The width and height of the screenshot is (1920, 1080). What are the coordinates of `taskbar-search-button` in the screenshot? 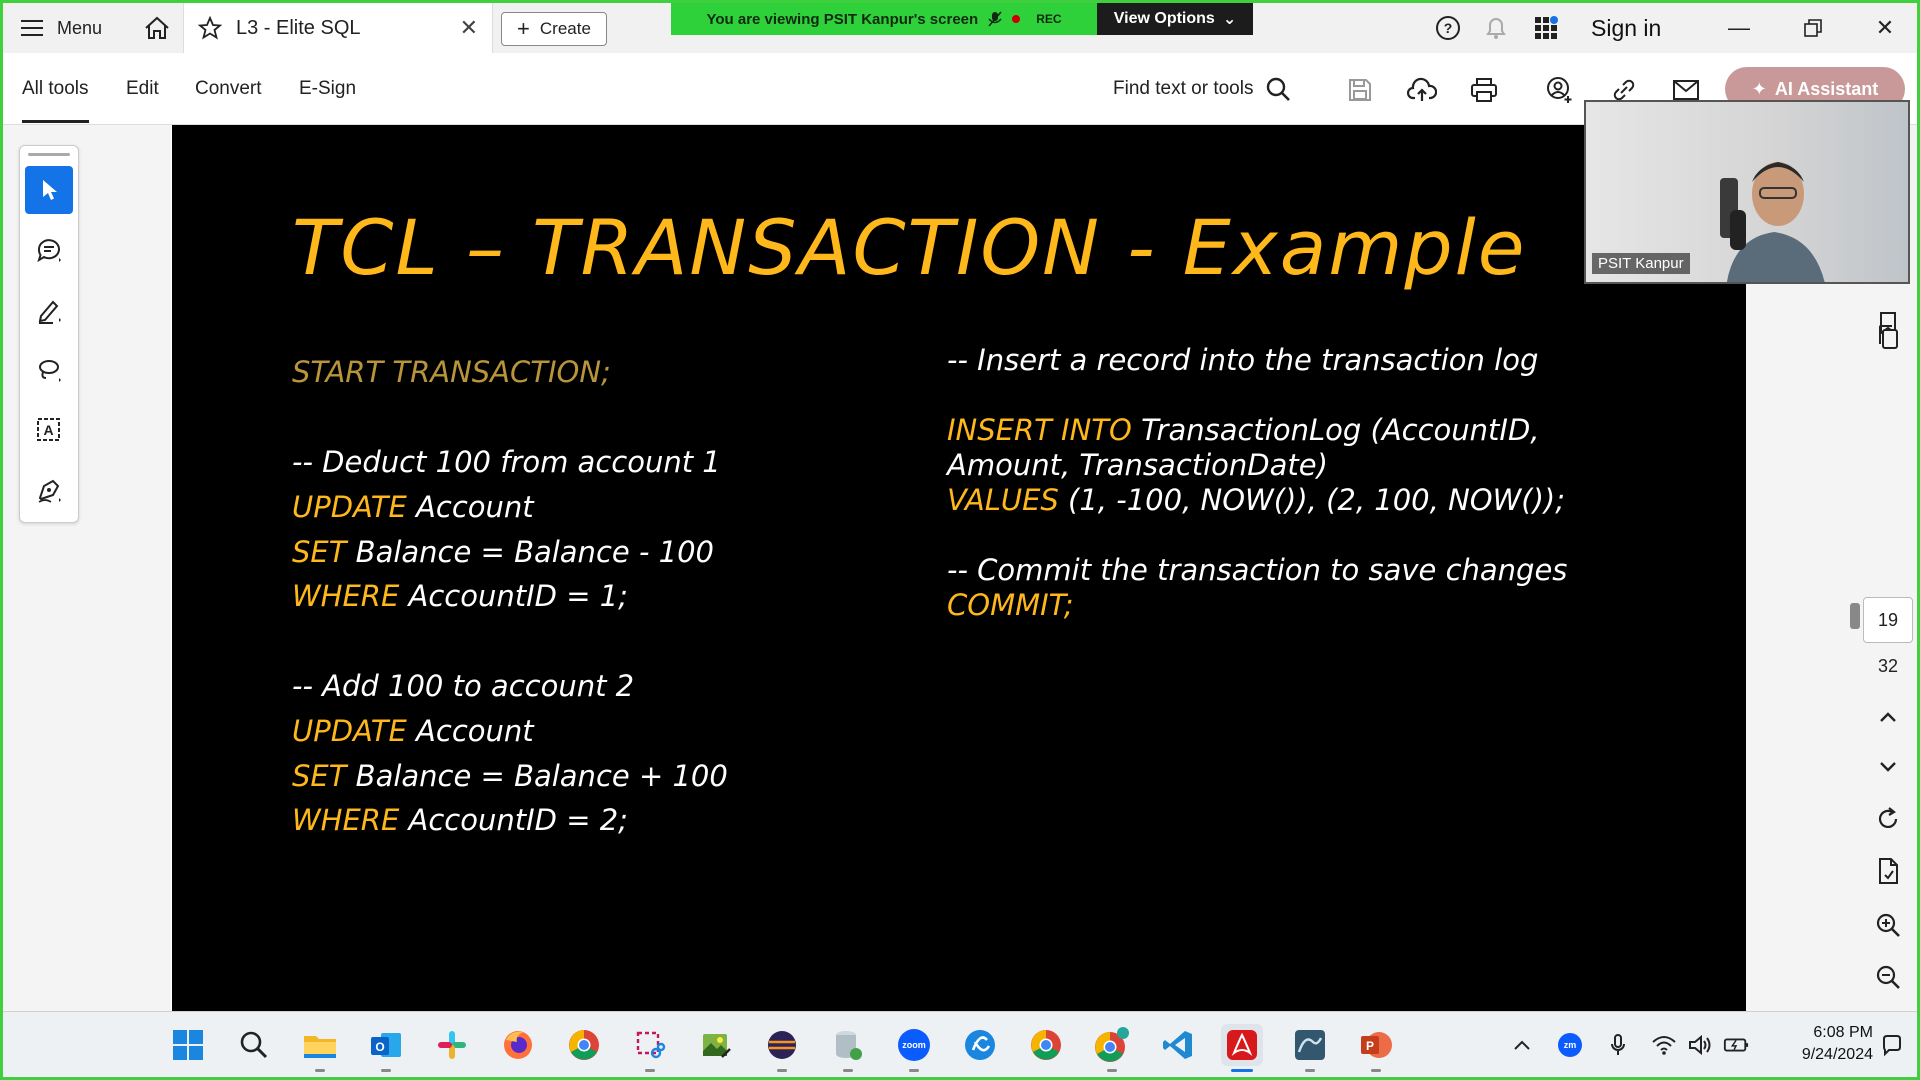 It's located at (254, 1045).